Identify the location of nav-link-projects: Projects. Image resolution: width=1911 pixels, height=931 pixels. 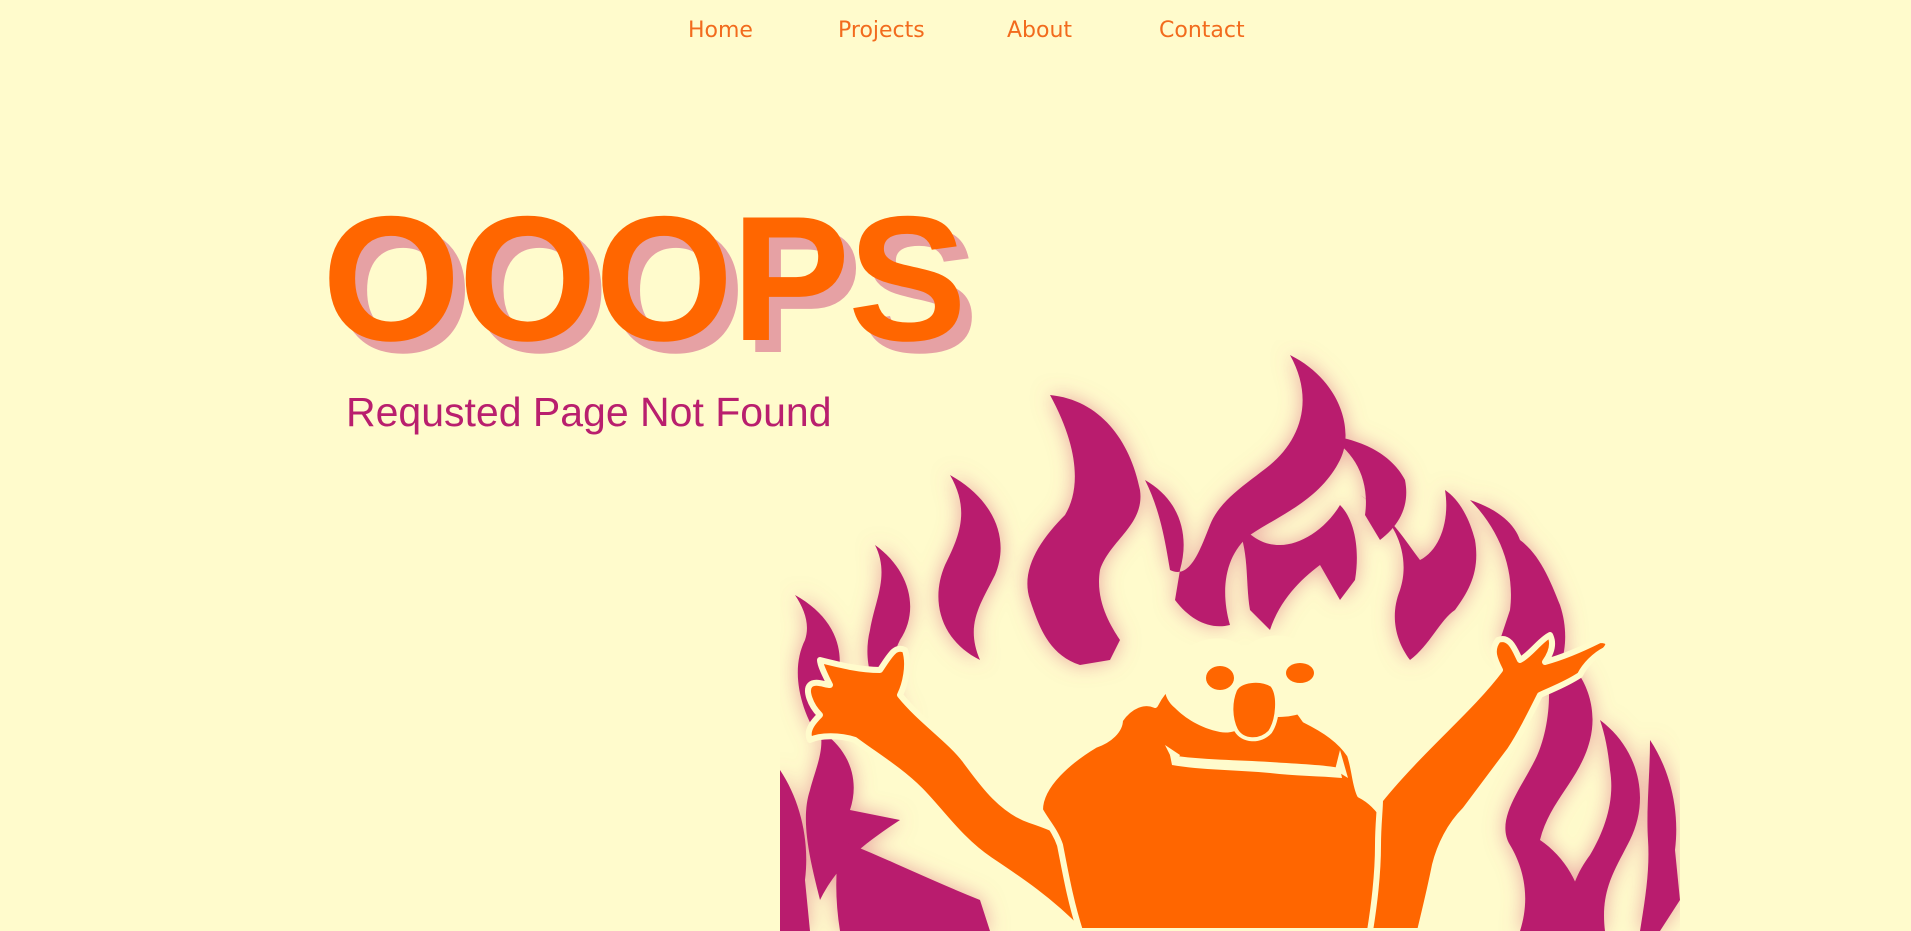
(881, 30).